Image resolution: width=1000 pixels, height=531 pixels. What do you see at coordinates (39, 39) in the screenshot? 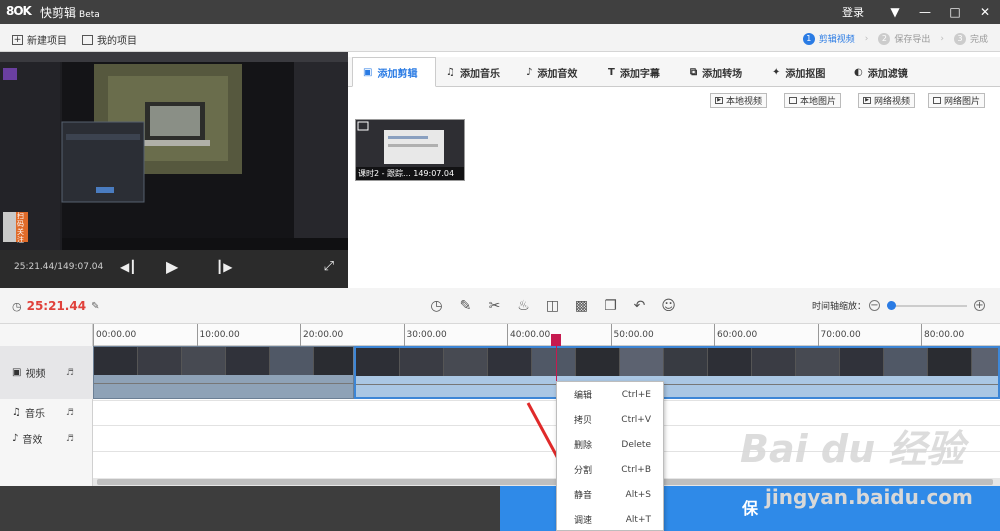
I see `new-project-button: + 新建项目` at bounding box center [39, 39].